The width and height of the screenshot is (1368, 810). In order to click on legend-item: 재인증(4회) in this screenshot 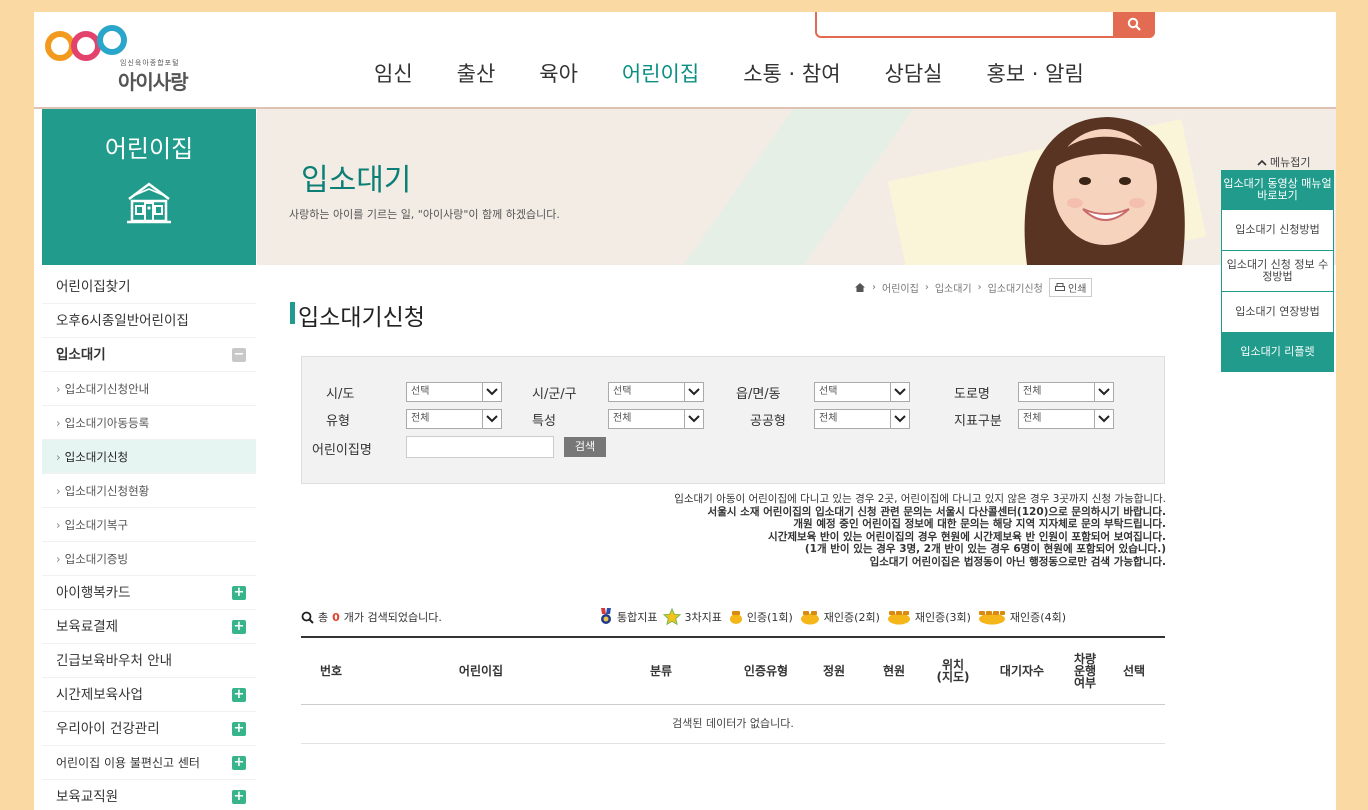, I will do `click(1021, 617)`.